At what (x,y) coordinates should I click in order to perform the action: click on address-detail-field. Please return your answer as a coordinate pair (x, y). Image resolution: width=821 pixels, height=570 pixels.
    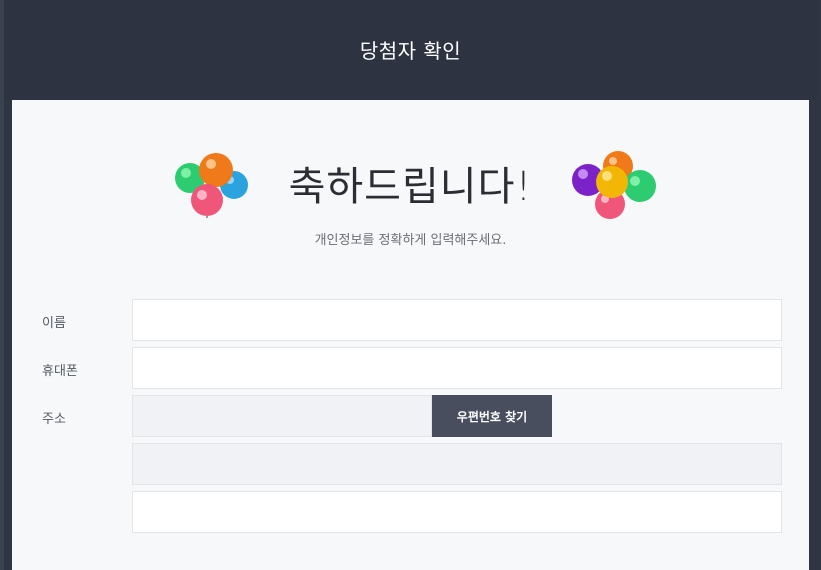
    Looking at the image, I should click on (457, 512).